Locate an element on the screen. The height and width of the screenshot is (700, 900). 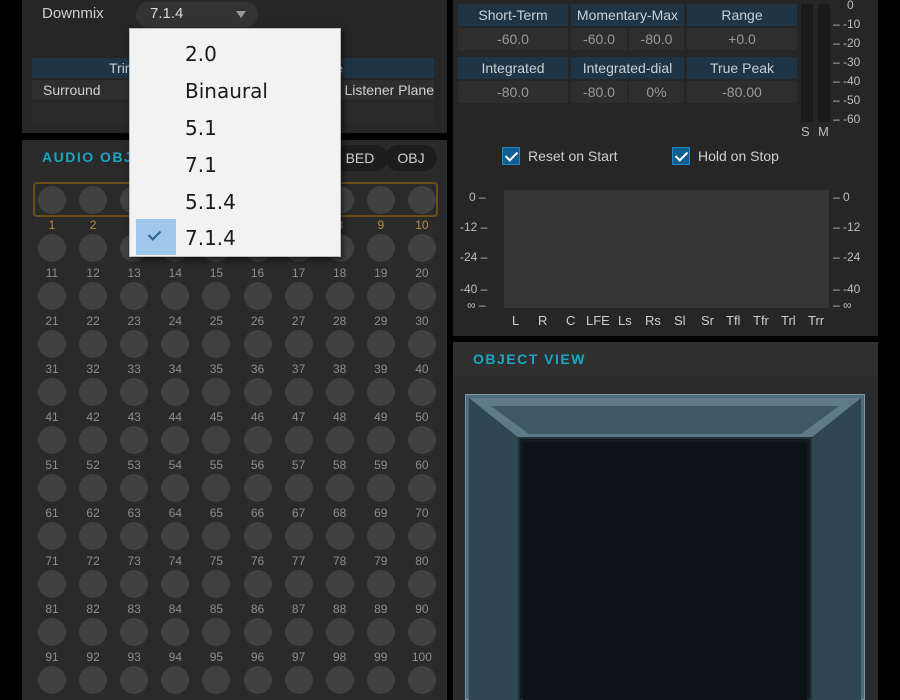
audio-object-33: 33 is located at coordinates (134, 353).